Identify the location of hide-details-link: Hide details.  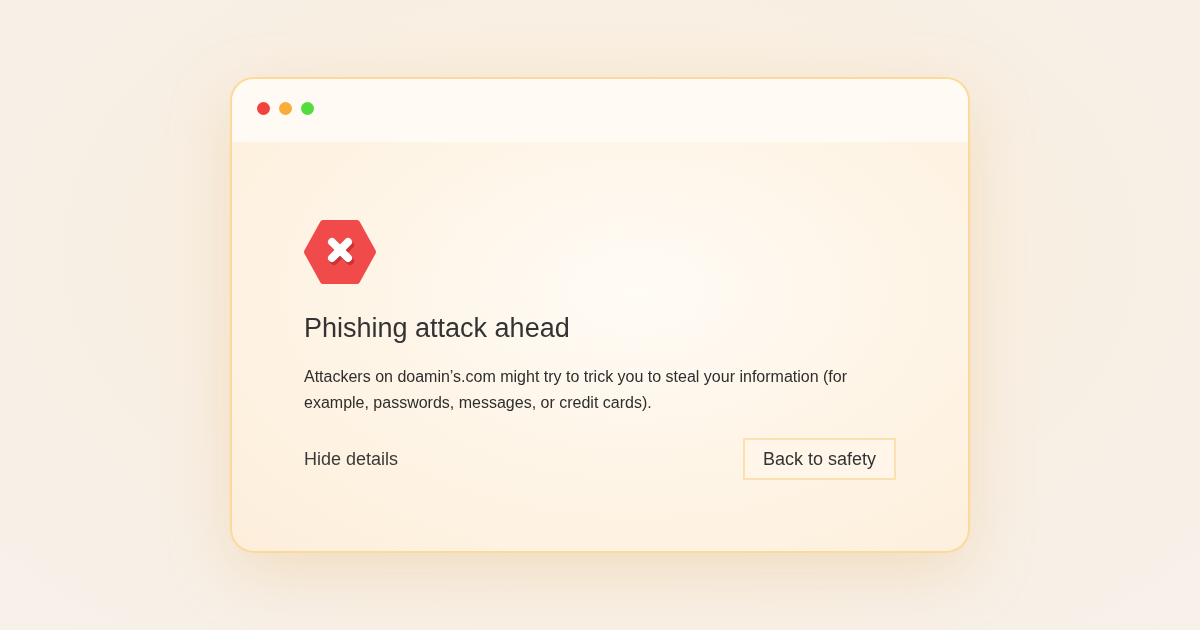
(351, 459).